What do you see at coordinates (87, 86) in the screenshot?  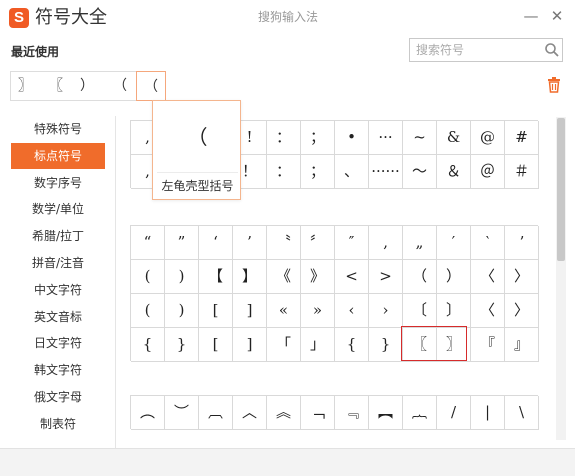 I see `recent-symbol: ）` at bounding box center [87, 86].